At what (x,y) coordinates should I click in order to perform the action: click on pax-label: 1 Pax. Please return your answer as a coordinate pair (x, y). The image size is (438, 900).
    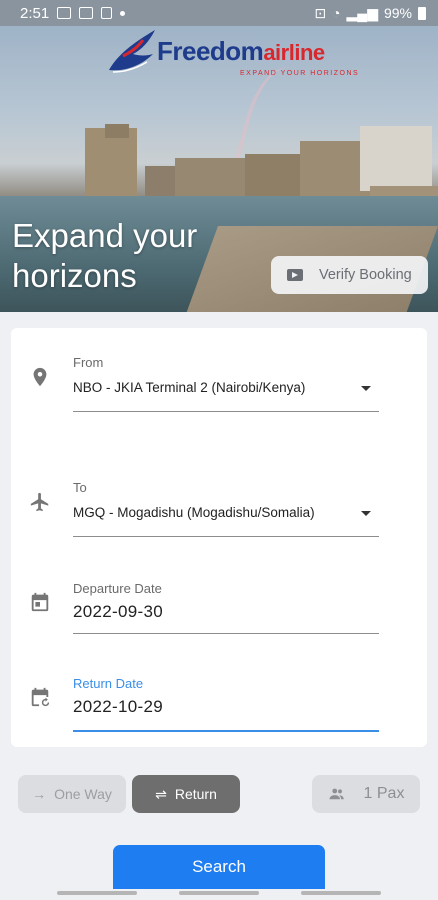
    Looking at the image, I should click on (384, 793).